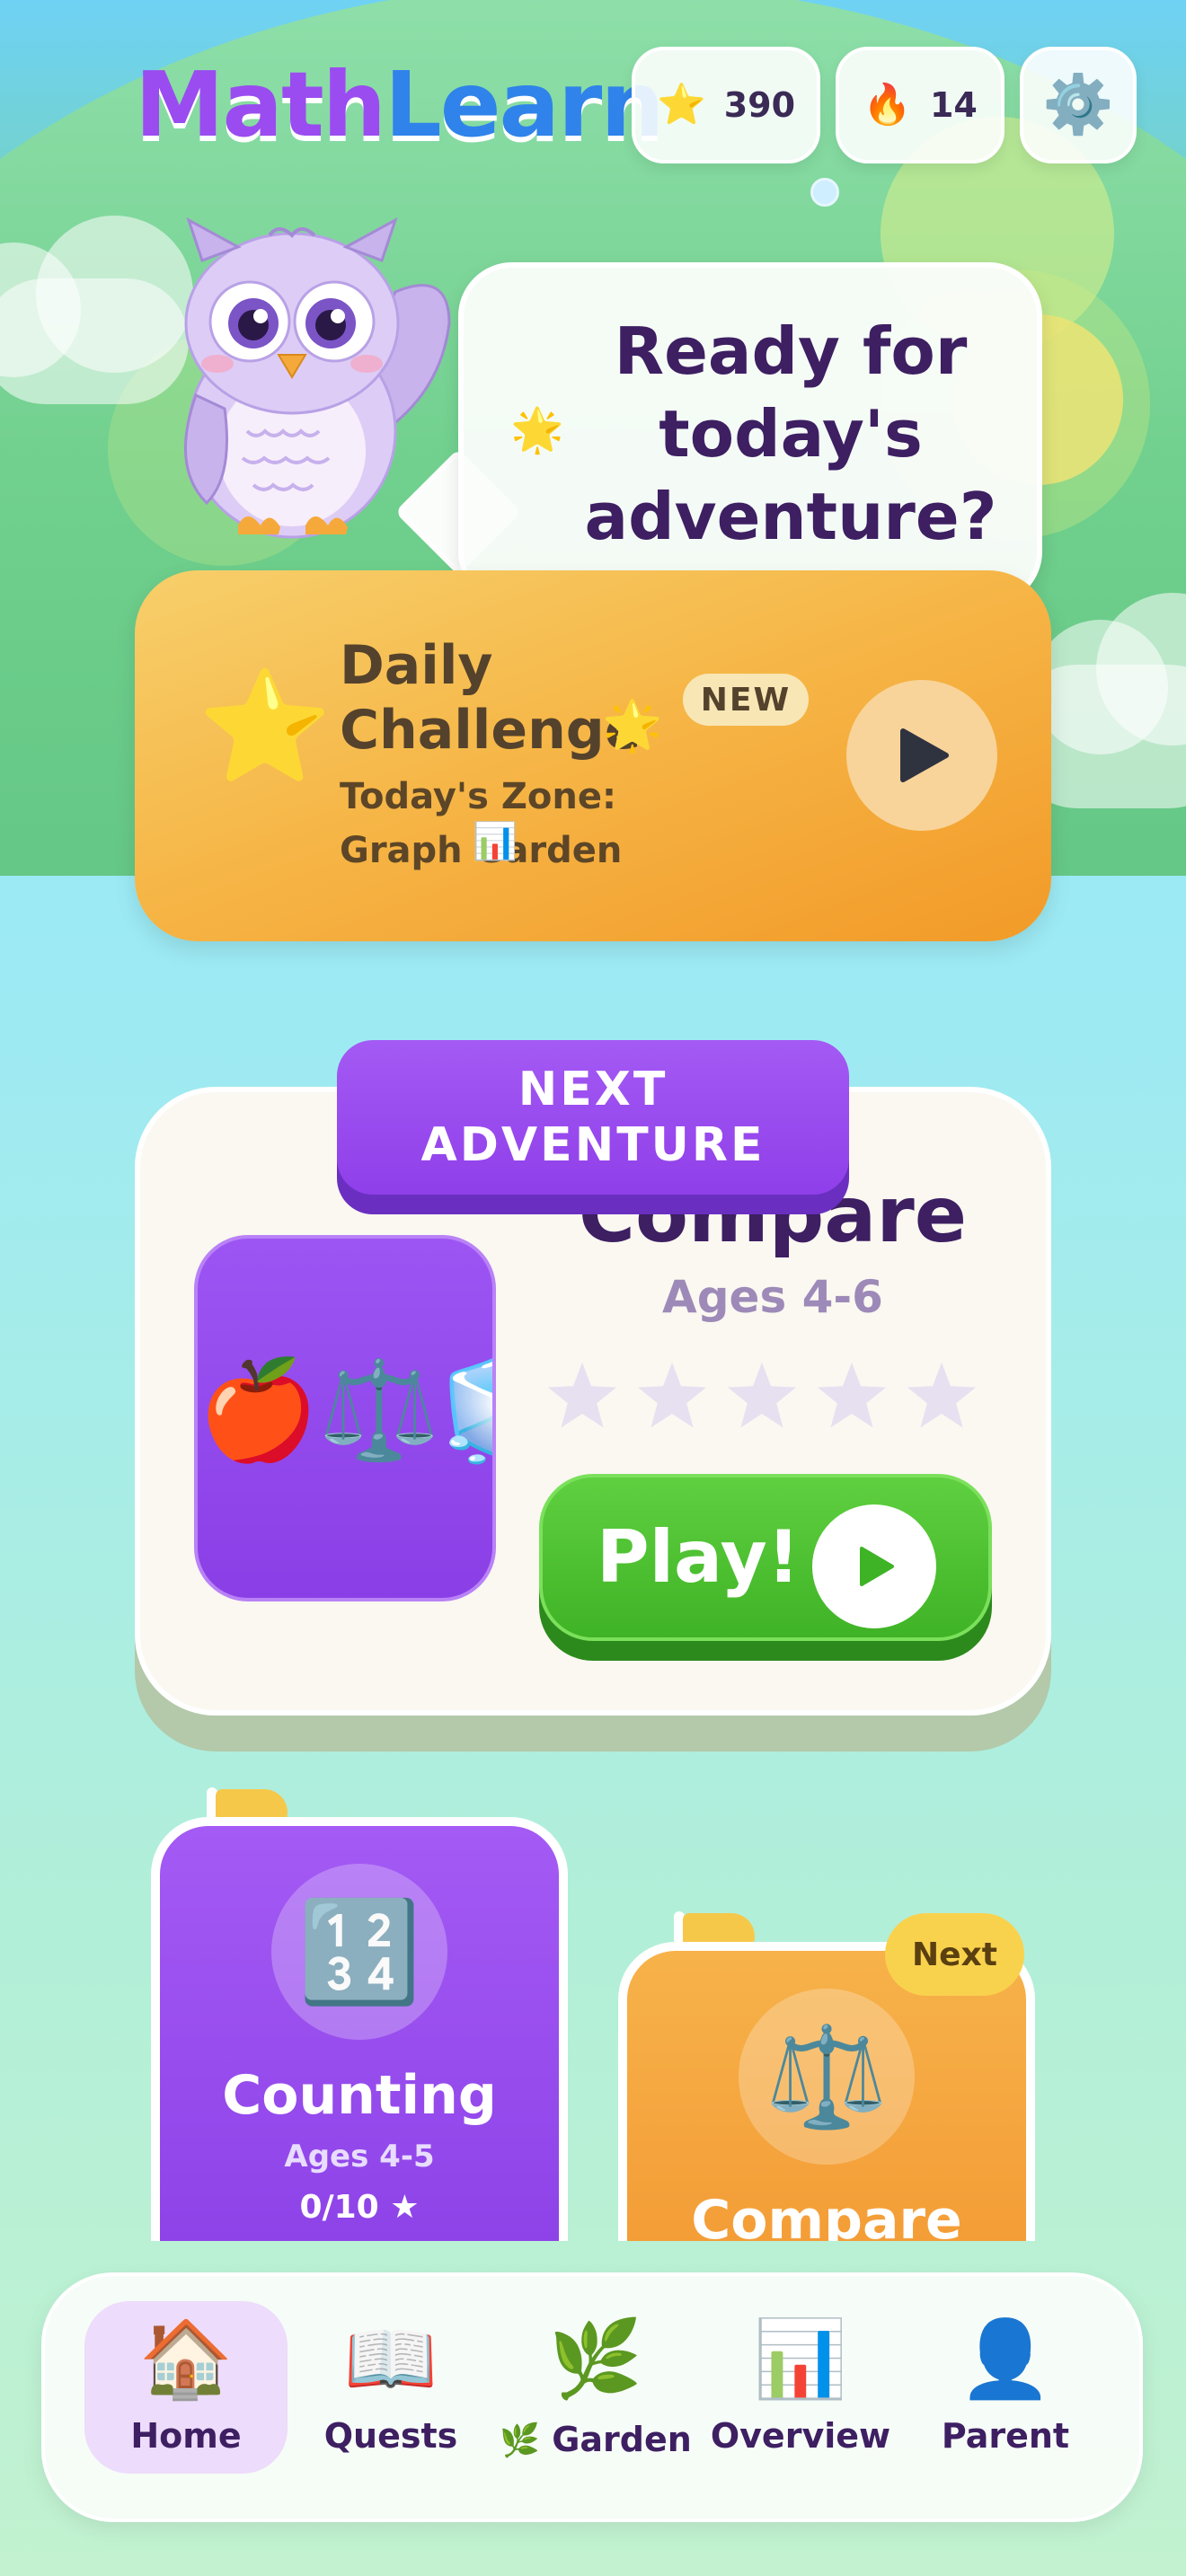  I want to click on nav-label: 🌿 Garden, so click(595, 2439).